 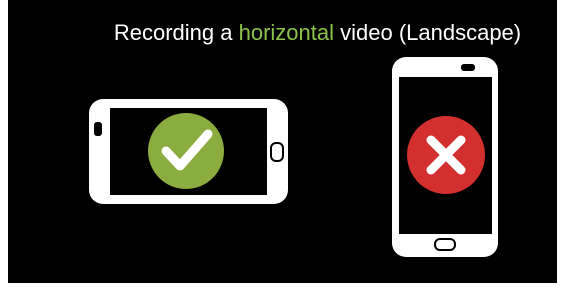 What do you see at coordinates (186, 151) in the screenshot?
I see `checkmark-icon` at bounding box center [186, 151].